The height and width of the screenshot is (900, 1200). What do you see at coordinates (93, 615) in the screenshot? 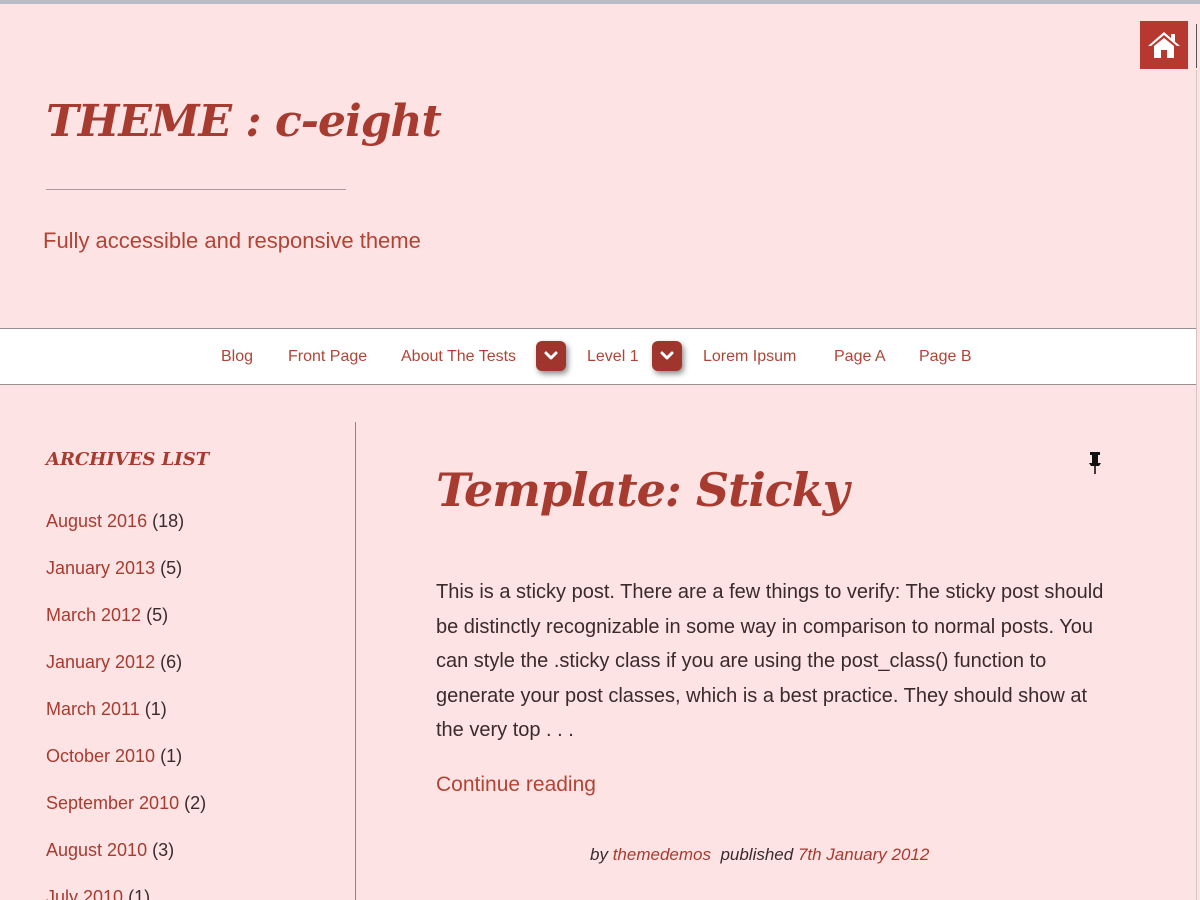
I see `archive-link: March 2012` at bounding box center [93, 615].